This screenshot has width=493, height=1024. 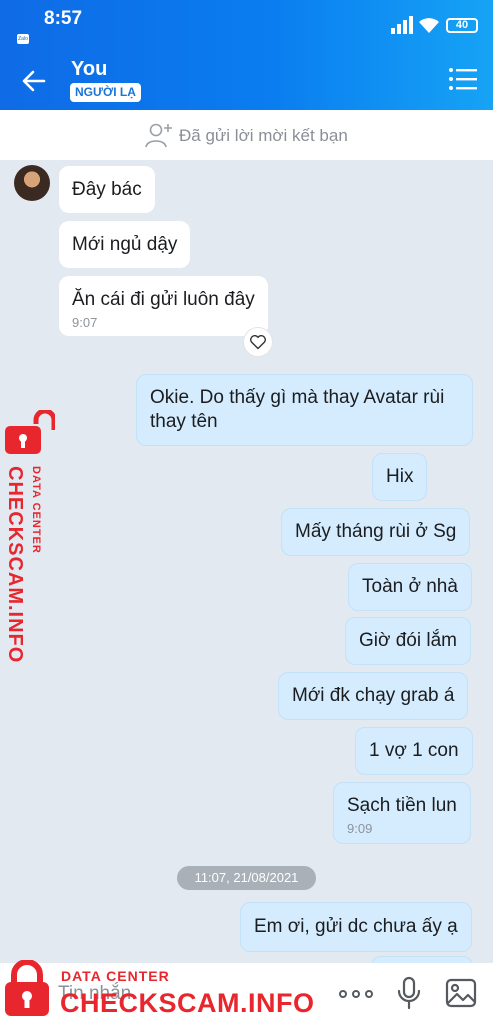 I want to click on friend-request-bar: Đã gửi lời mời kết bạn, so click(x=246, y=135).